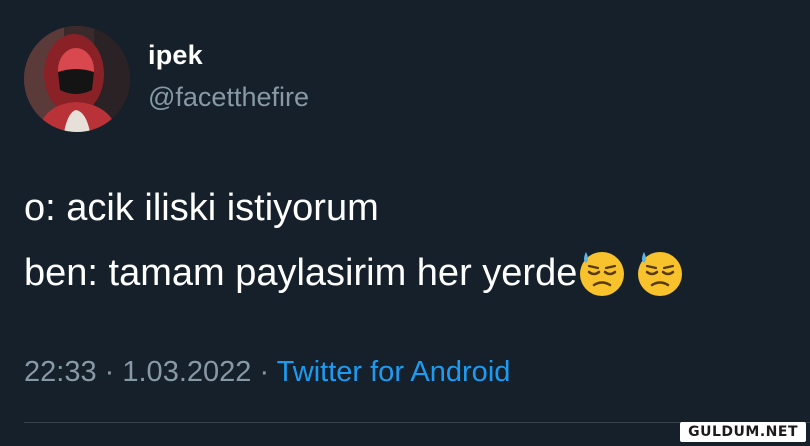 The height and width of the screenshot is (446, 810). I want to click on tweet-text-line-2: ben: tamam paylasirim her yerde, so click(301, 273).